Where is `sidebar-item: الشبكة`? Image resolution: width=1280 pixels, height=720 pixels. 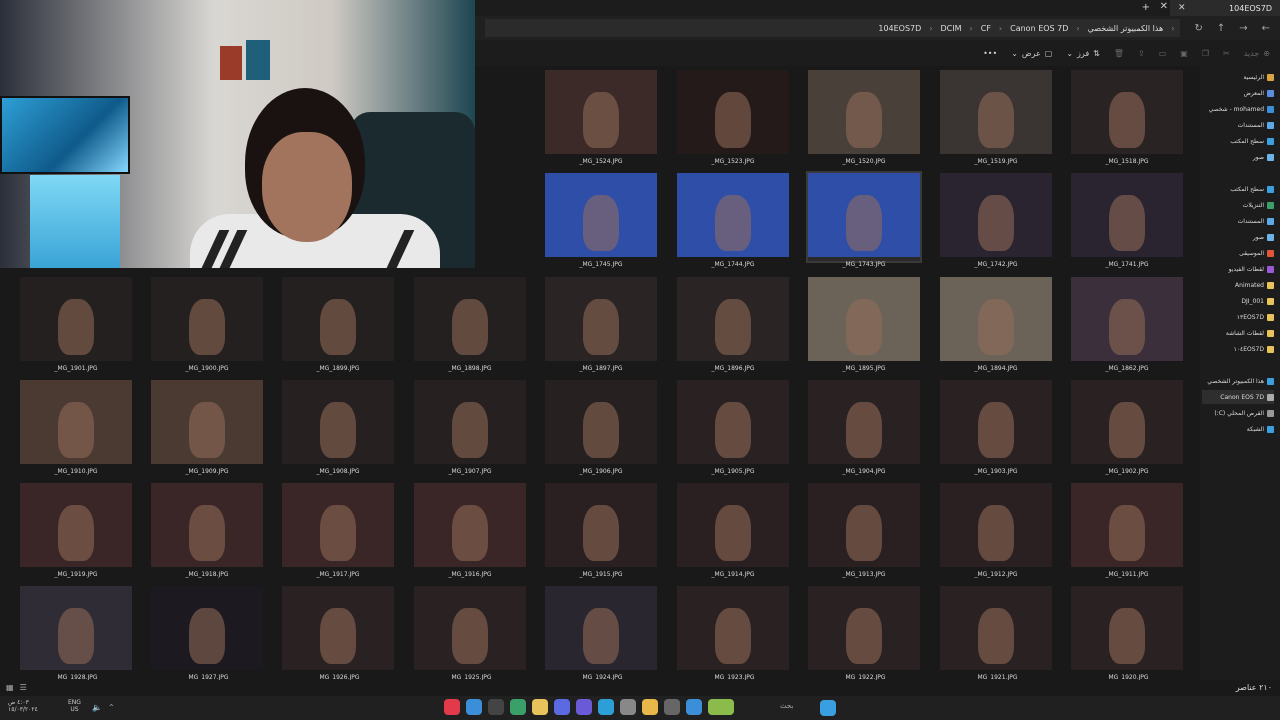 sidebar-item: الشبكة is located at coordinates (1238, 429).